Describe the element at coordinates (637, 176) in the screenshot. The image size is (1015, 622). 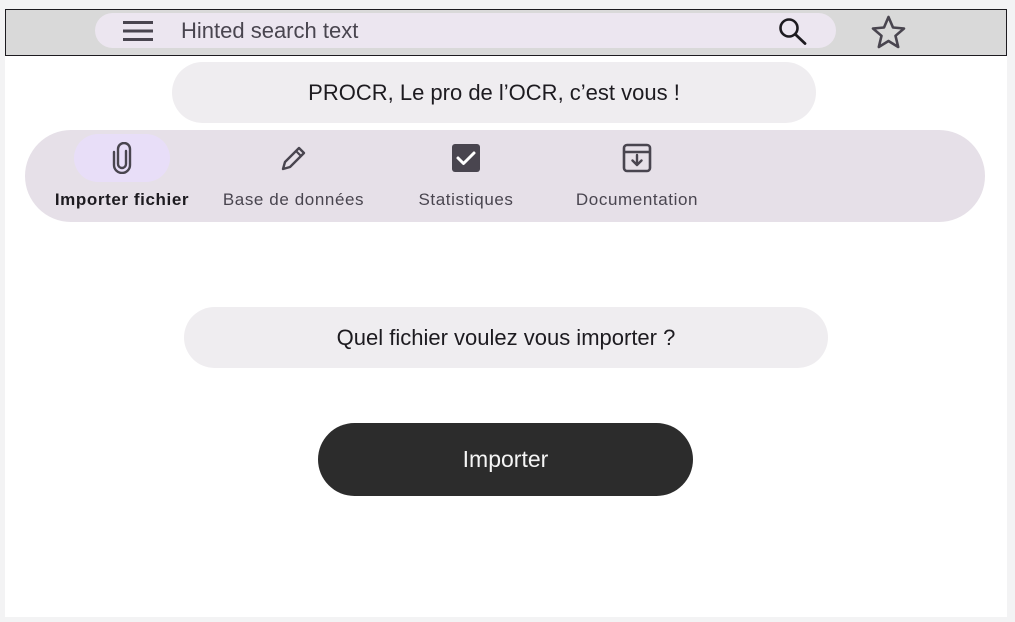
I see `nav-item-documentation: Documentation` at that location.